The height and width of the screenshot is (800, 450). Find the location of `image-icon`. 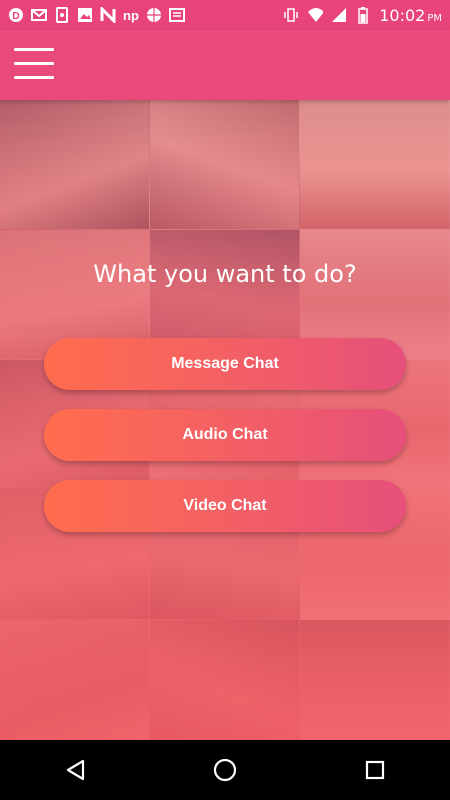

image-icon is located at coordinates (85, 15).